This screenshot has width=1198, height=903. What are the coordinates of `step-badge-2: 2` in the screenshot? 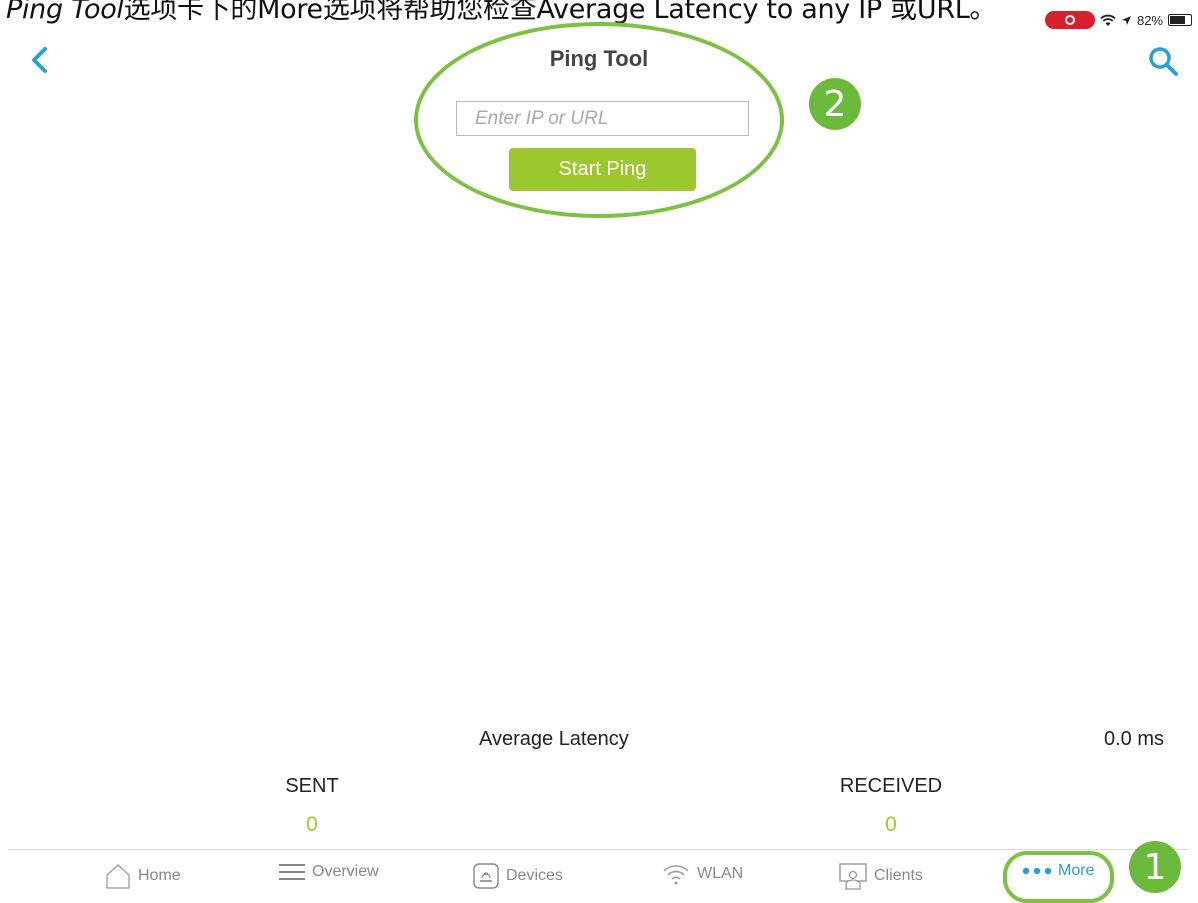 It's located at (835, 104).